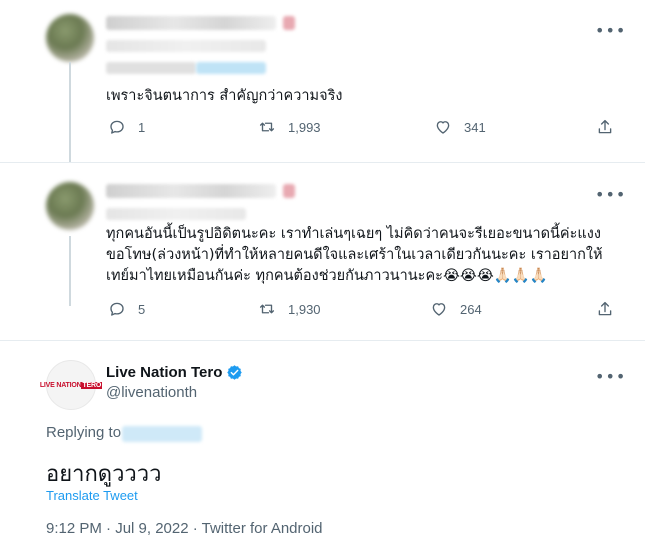 This screenshot has height=558, width=645. What do you see at coordinates (142, 127) in the screenshot?
I see `reply-count: 1` at bounding box center [142, 127].